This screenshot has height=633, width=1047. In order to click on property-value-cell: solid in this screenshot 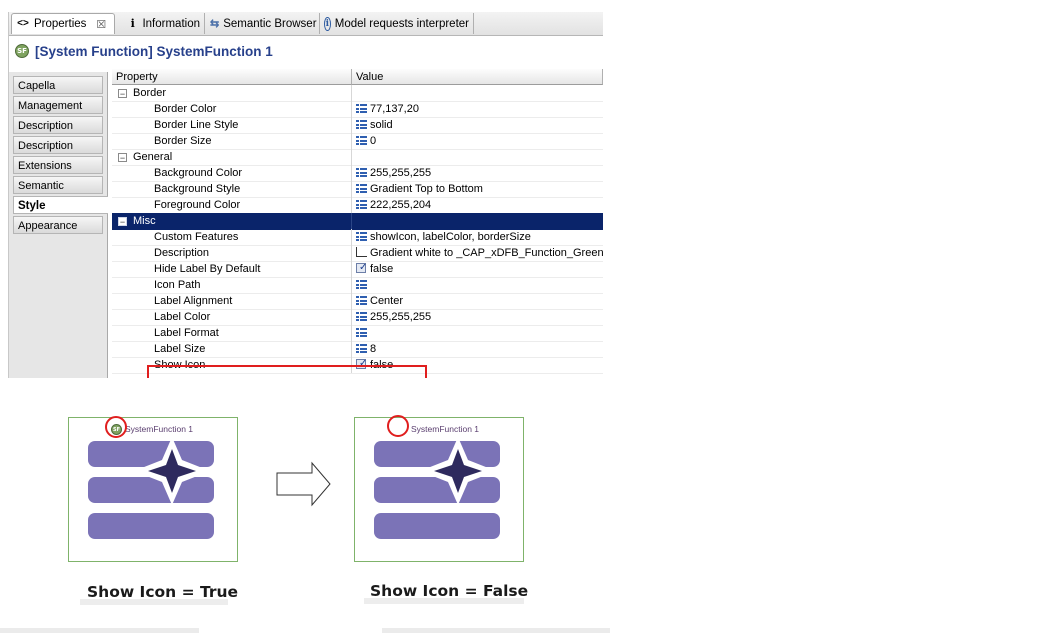, I will do `click(477, 125)`.